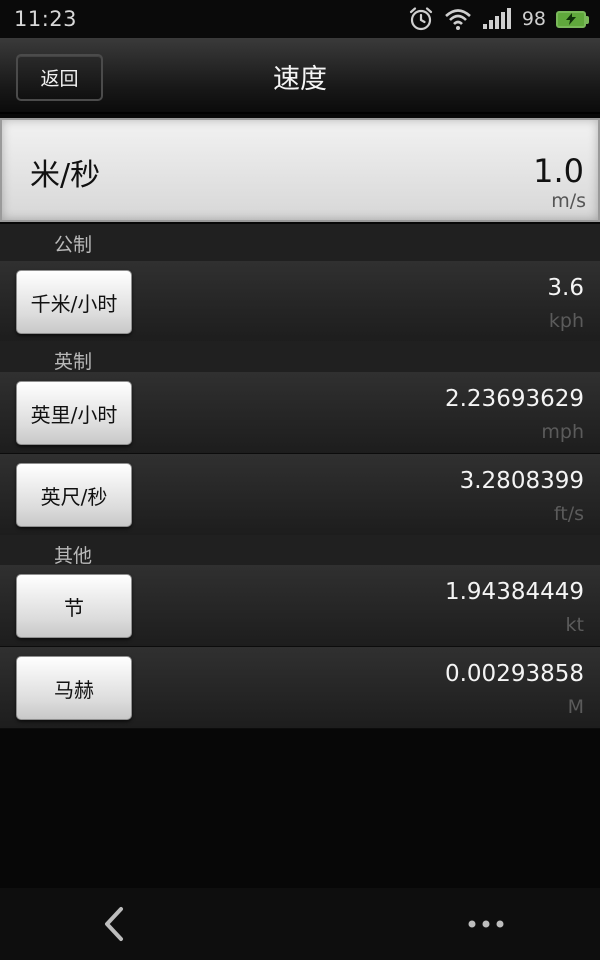 The height and width of the screenshot is (960, 600). I want to click on row-value: 2.23693629, so click(514, 399).